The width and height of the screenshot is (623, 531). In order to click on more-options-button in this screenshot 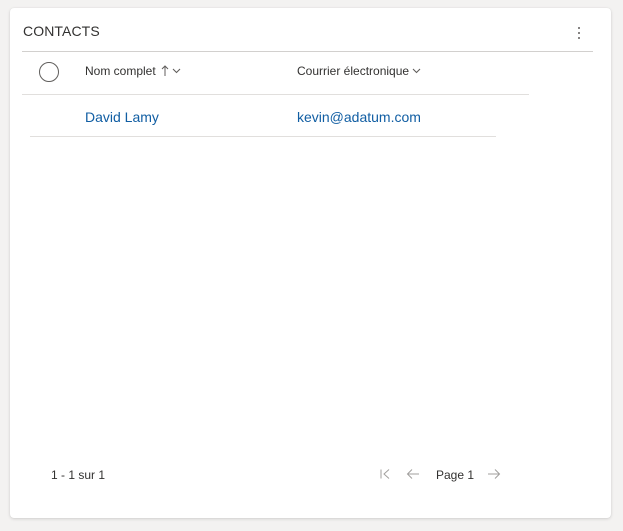, I will do `click(579, 33)`.